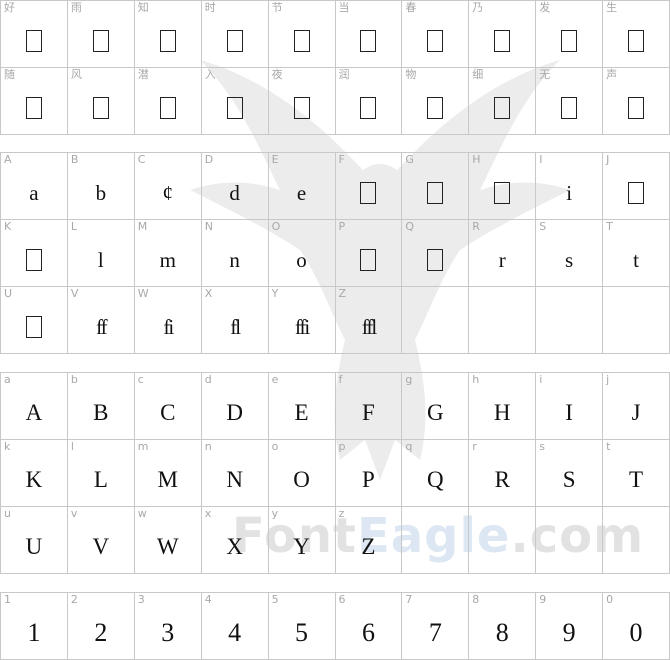  Describe the element at coordinates (409, 159) in the screenshot. I see `glyph-key-label: G` at that location.